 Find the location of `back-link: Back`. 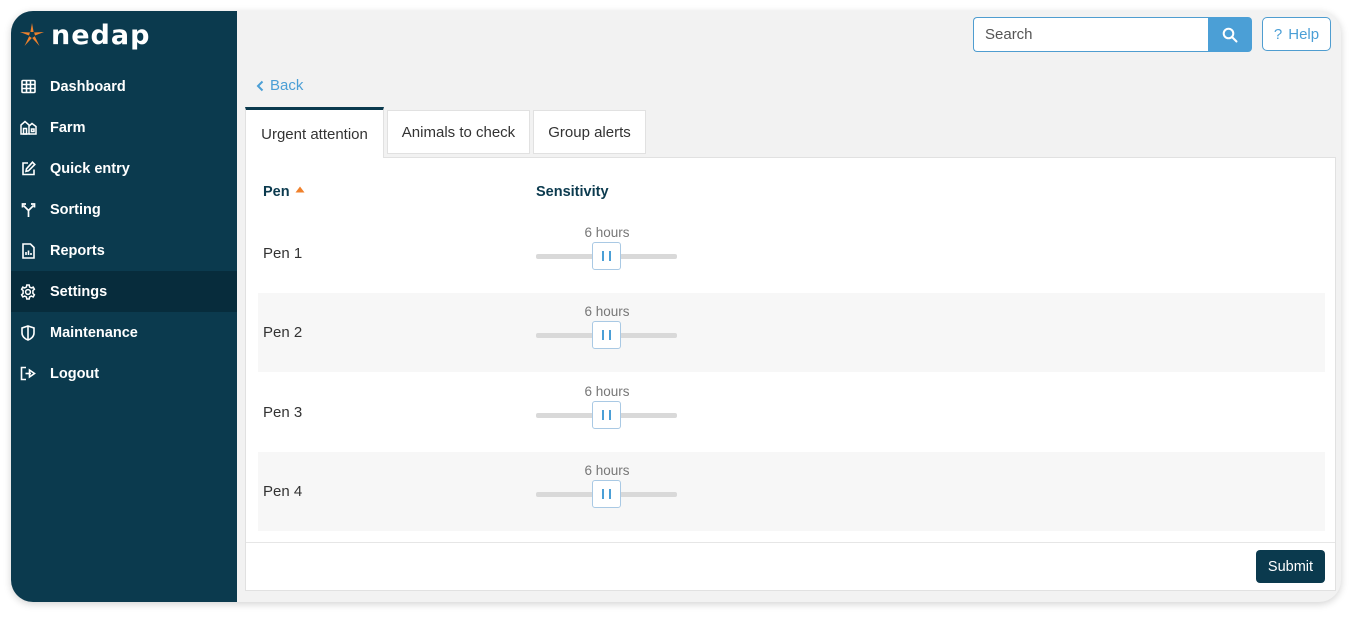

back-link: Back is located at coordinates (279, 85).